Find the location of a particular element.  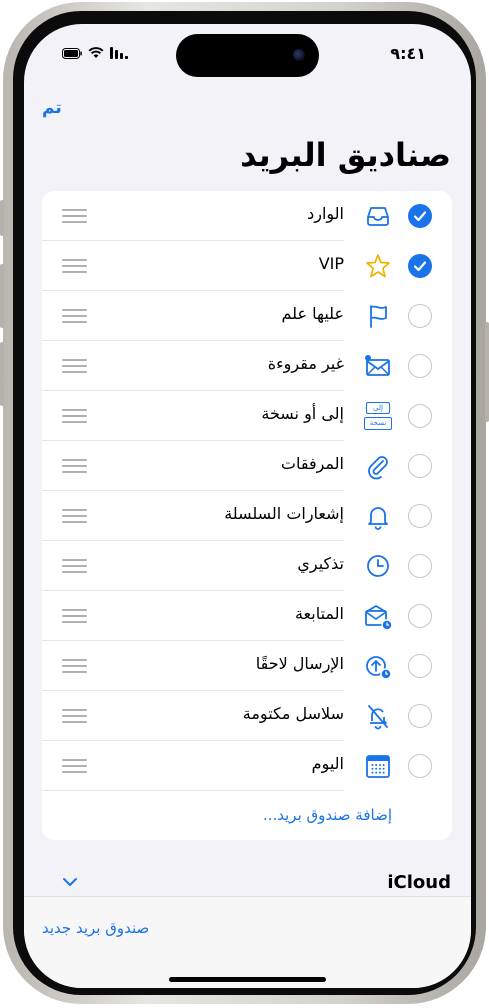

mailbox-label: الإرسال لاحقًا is located at coordinates (299, 663).